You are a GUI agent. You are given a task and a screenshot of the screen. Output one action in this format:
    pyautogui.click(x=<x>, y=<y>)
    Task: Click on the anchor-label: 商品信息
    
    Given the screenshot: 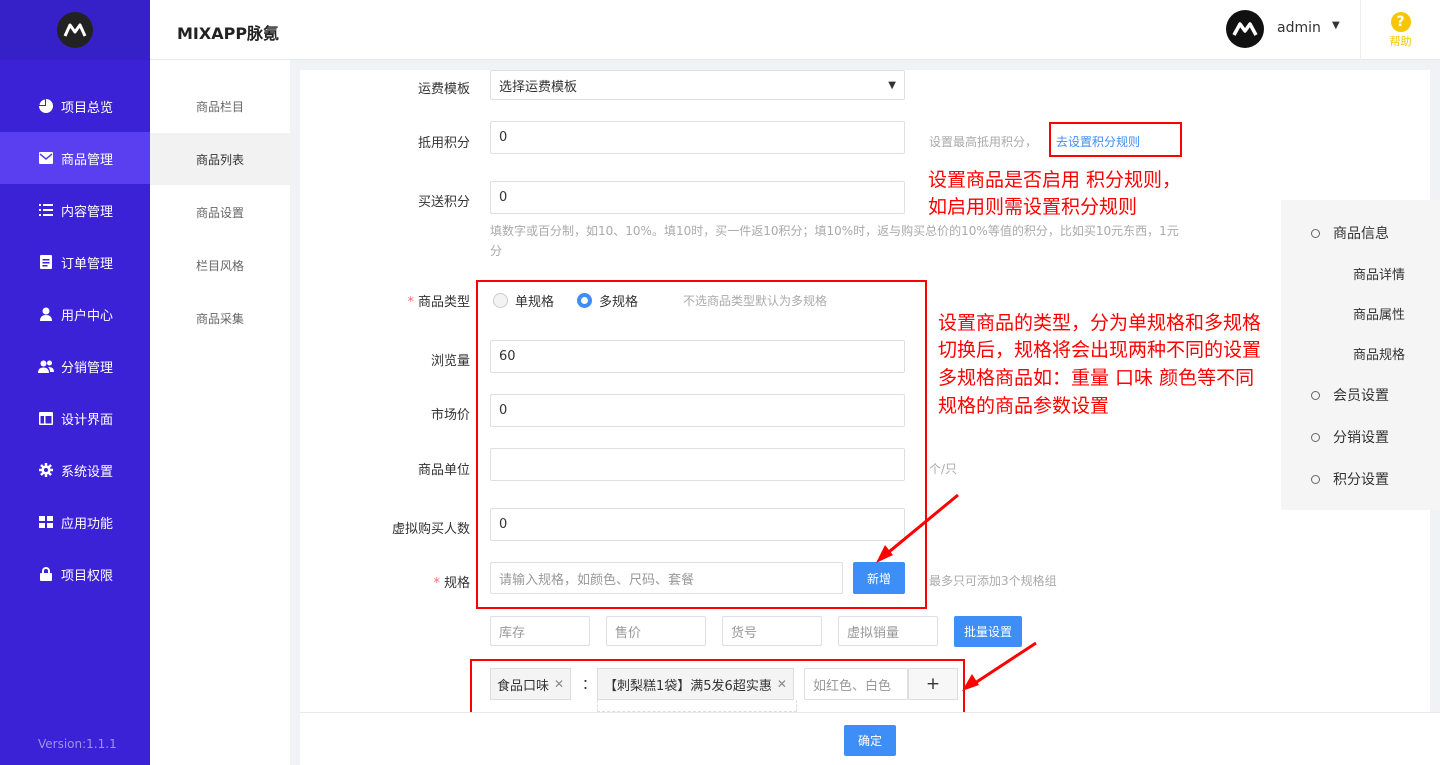 What is the action you would take?
    pyautogui.click(x=1361, y=234)
    